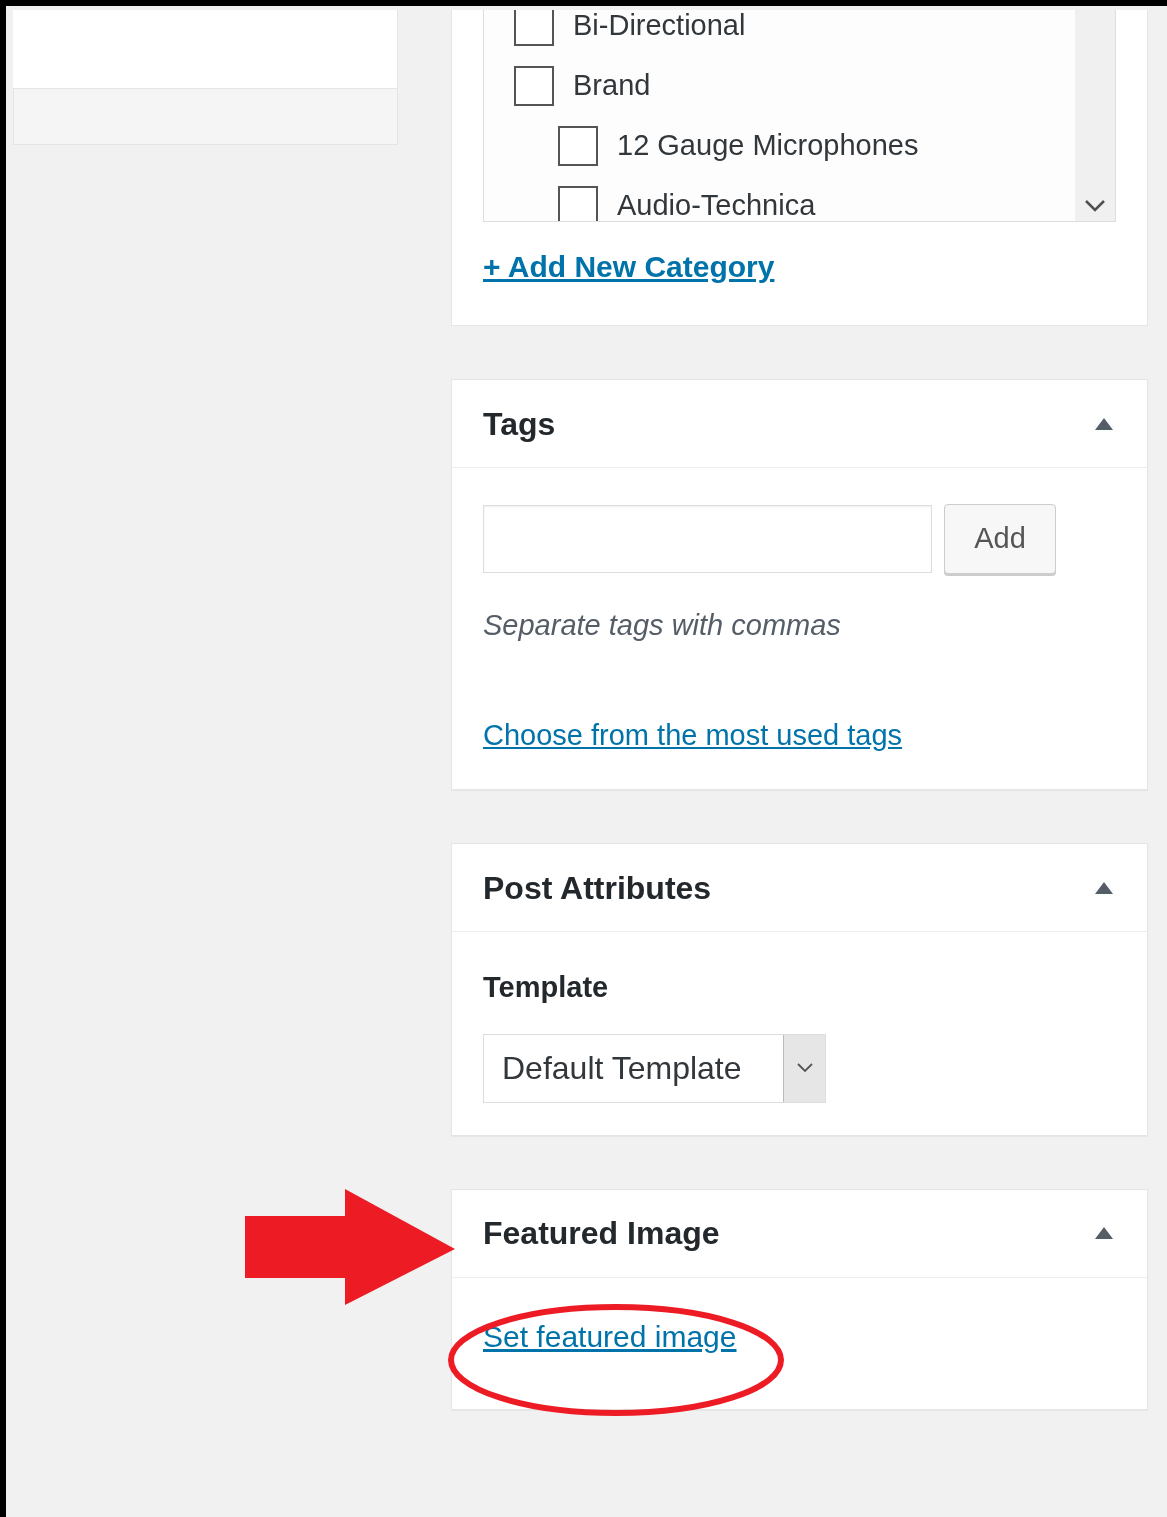 The height and width of the screenshot is (1517, 1167). What do you see at coordinates (707, 539) in the screenshot?
I see `tag-input-field` at bounding box center [707, 539].